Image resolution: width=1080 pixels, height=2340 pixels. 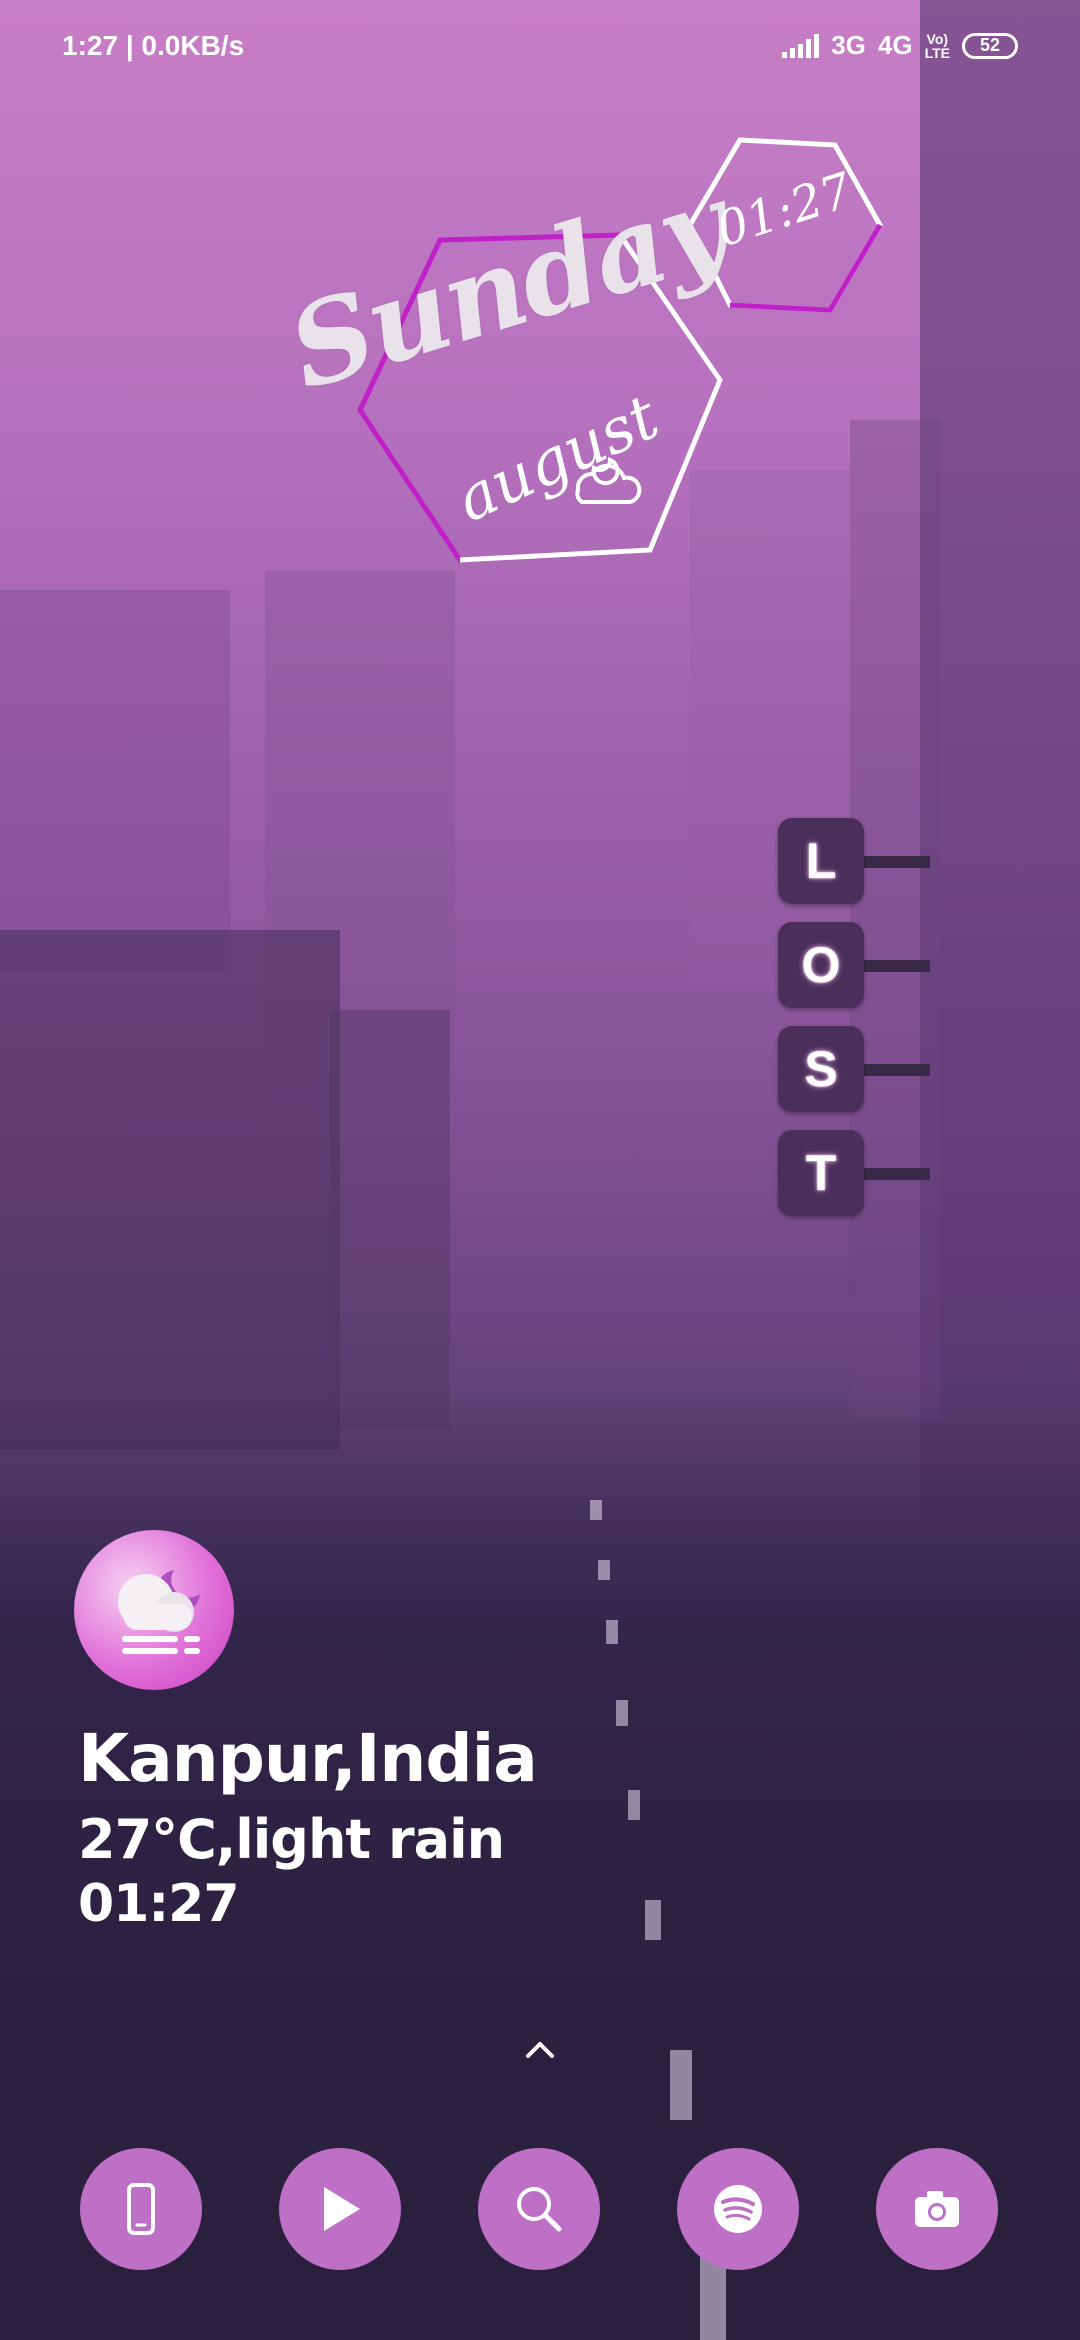 I want to click on sign-letter-l: L, so click(x=821, y=861).